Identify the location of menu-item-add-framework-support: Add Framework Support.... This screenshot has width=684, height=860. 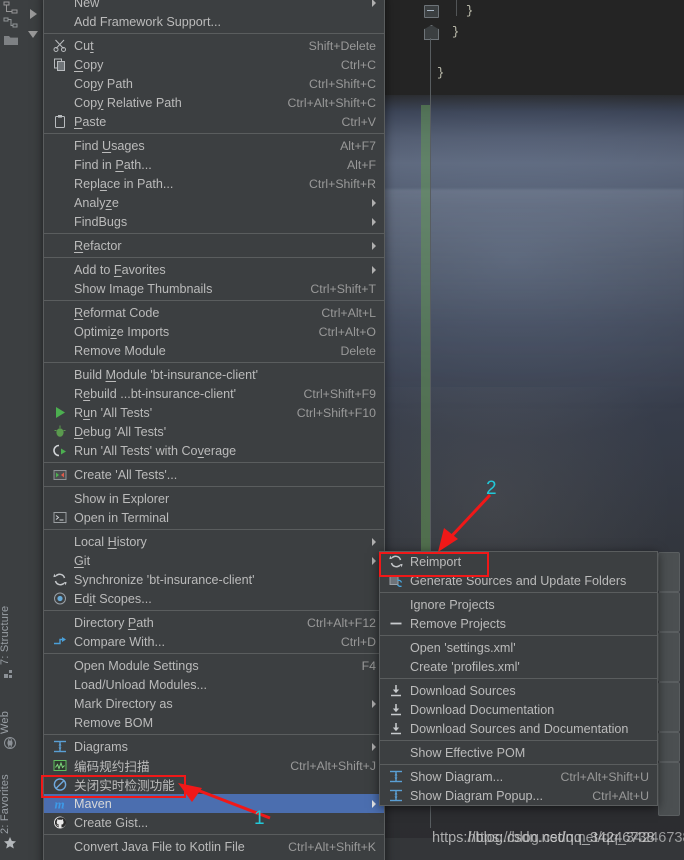
(214, 21).